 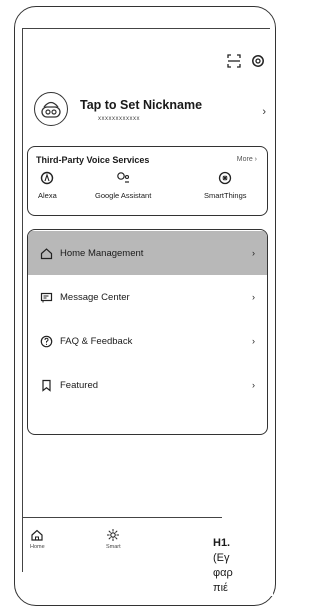 I want to click on menu-item-label: Home Management, so click(x=102, y=253).